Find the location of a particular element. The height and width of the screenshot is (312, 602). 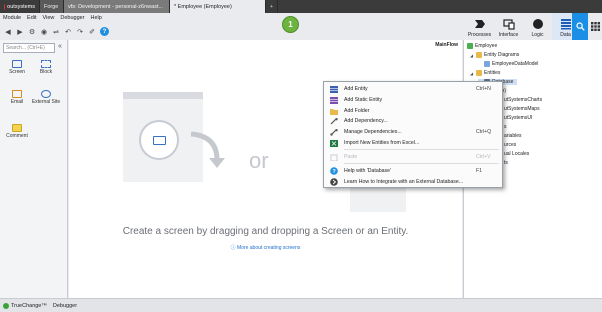

tab-forge: Forge is located at coordinates (52, 6).